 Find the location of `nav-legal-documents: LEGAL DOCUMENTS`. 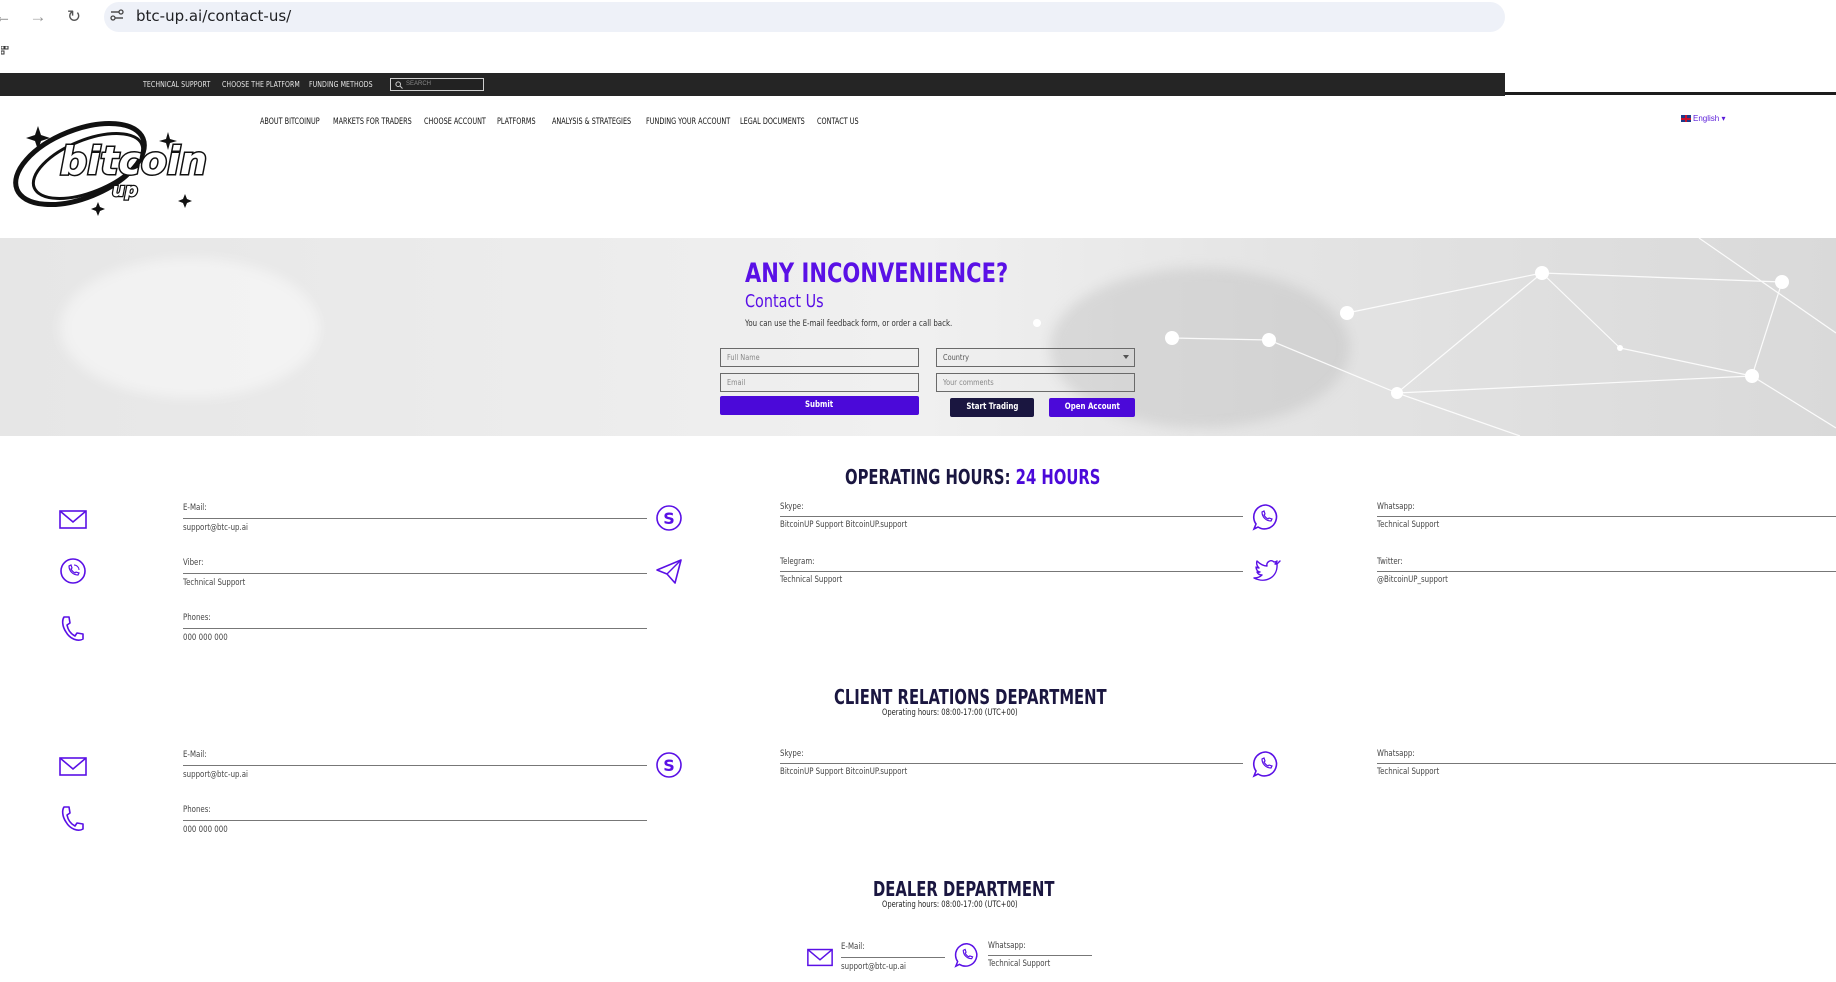

nav-legal-documents: LEGAL DOCUMENTS is located at coordinates (772, 122).